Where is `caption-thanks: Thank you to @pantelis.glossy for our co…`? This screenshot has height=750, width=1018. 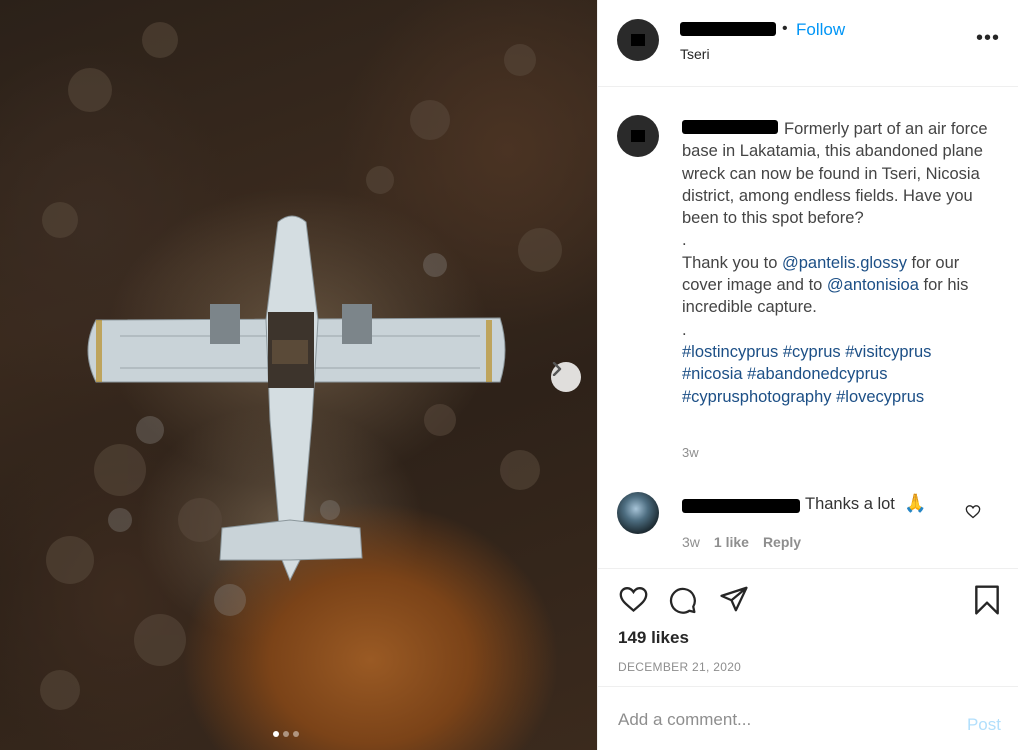
caption-thanks: Thank you to @pantelis.glossy for our co… is located at coordinates (837, 285).